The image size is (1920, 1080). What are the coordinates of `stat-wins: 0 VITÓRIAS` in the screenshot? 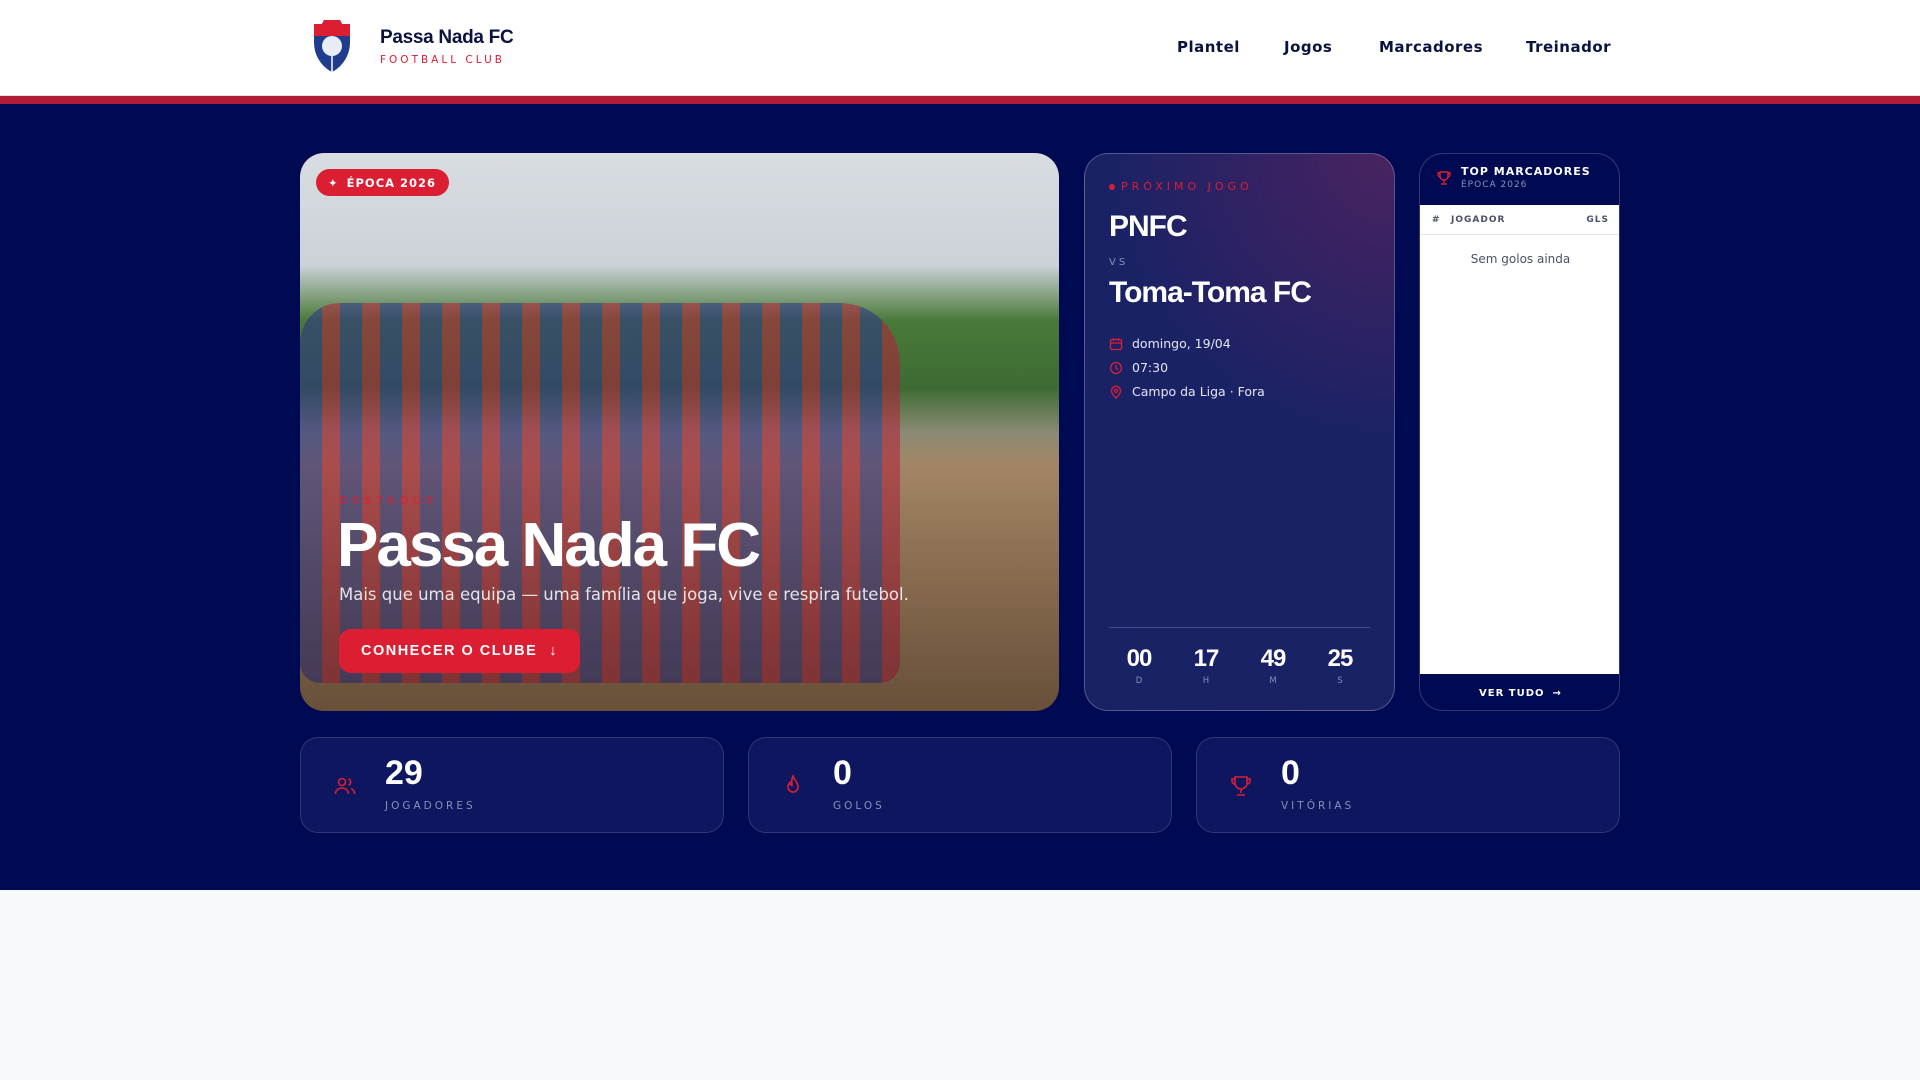 It's located at (1408, 785).